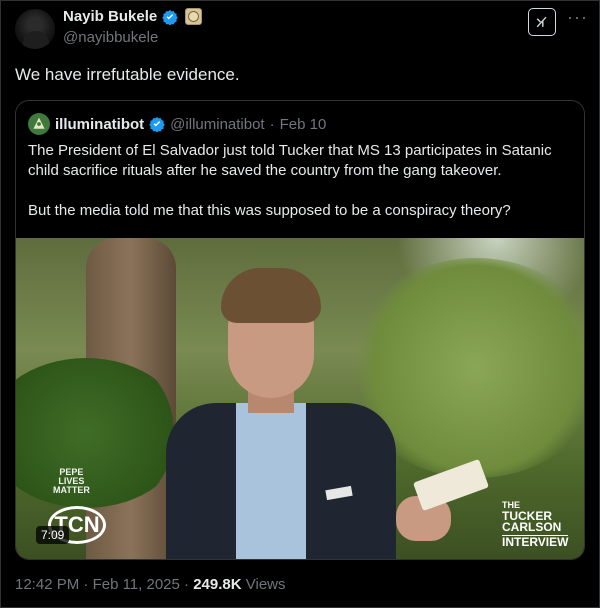 This screenshot has height=608, width=600. What do you see at coordinates (71, 481) in the screenshot?
I see `video-overlay-text: PEPE LIVES MATTER` at bounding box center [71, 481].